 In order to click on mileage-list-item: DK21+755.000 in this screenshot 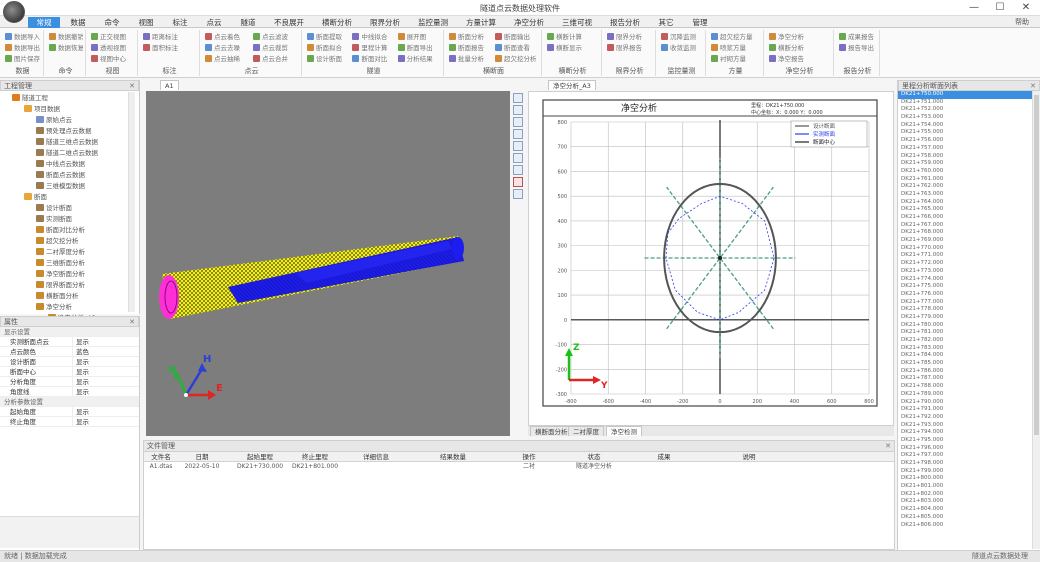, I will do `click(969, 133)`.